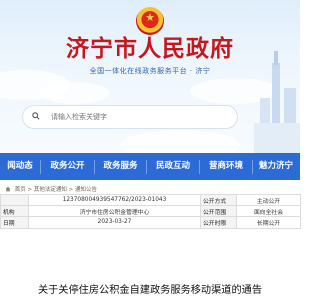 The image size is (320, 300). I want to click on main-nav: 闻动态 政务公开 政务服务 民政互动 营商环境 魅力济宁, so click(150, 166).